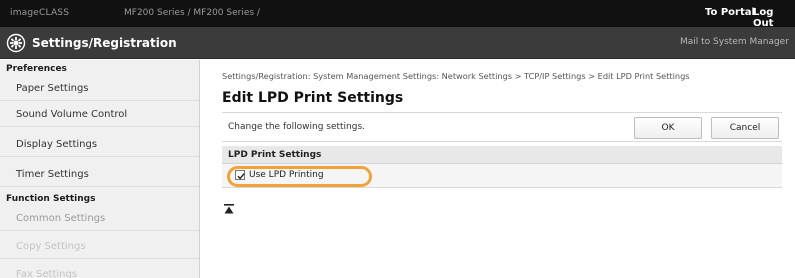 This screenshot has width=795, height=278. I want to click on use-lpd-printing-label: Use LPD Printing, so click(286, 175).